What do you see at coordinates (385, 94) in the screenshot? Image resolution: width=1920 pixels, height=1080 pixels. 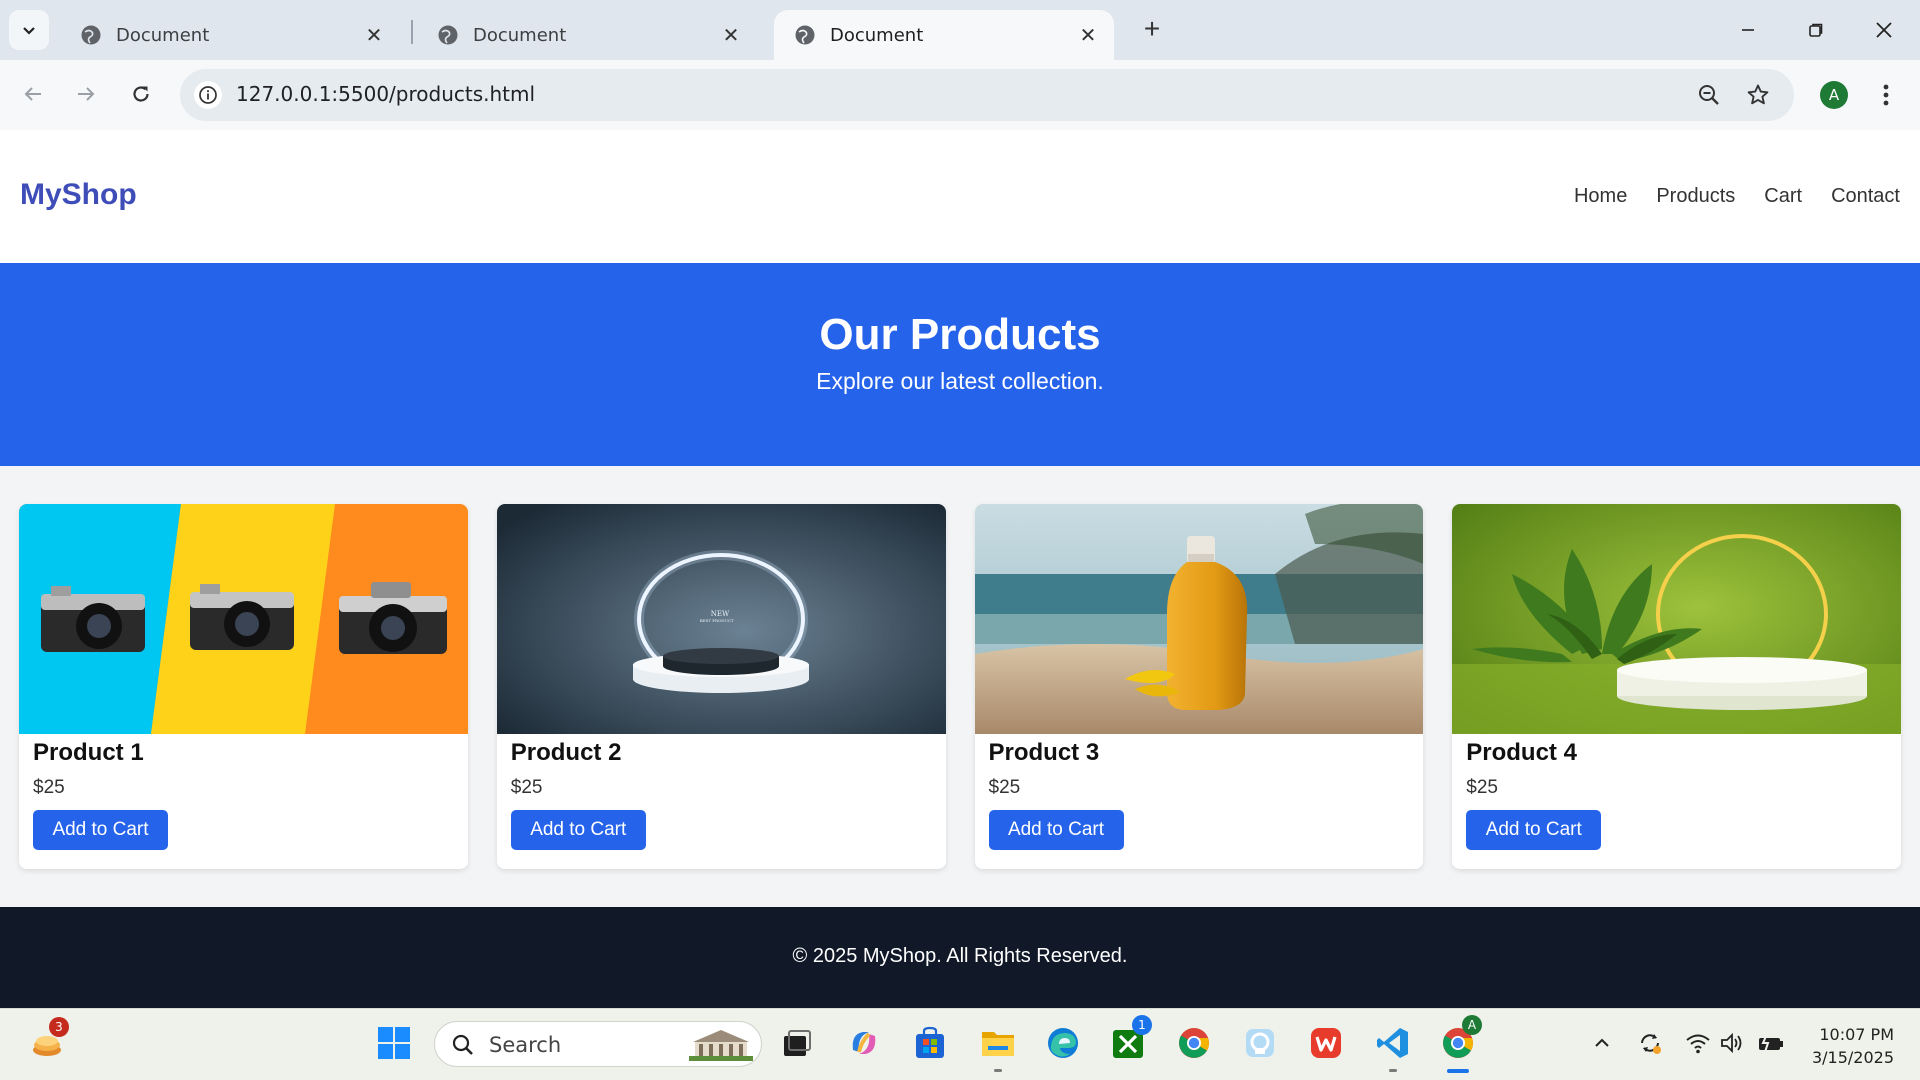 I see `url-text: 127.0.0.1:5500/products.html` at bounding box center [385, 94].